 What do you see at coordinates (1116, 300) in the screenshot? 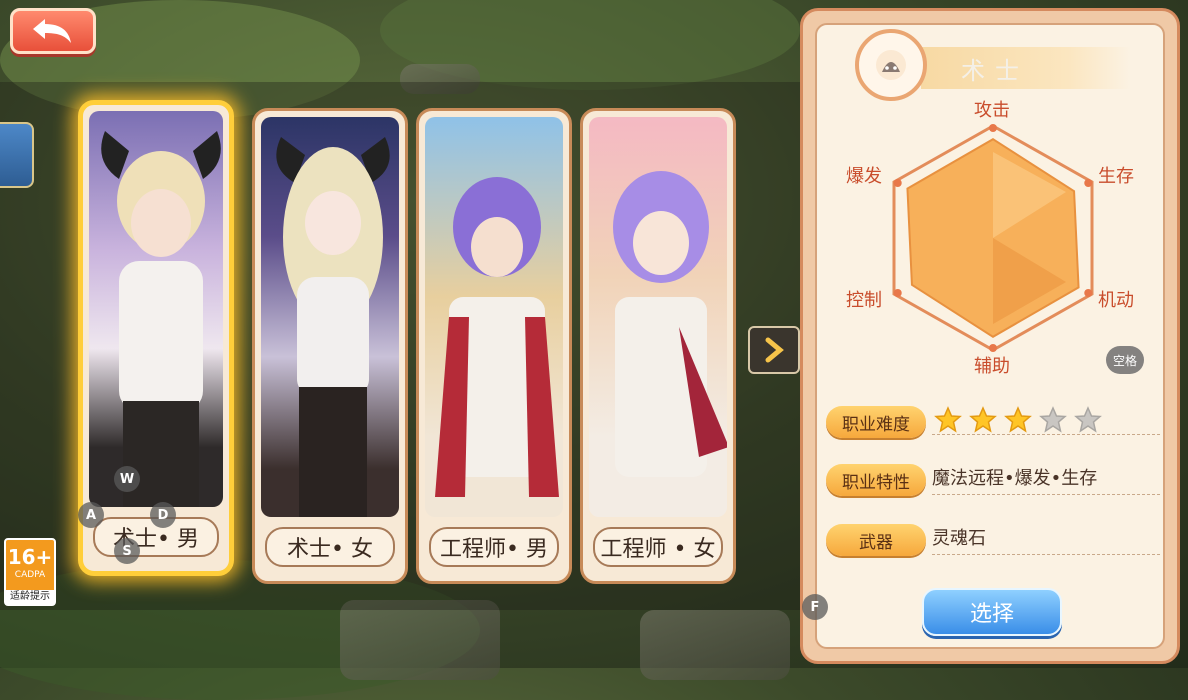
I see `radar-label-mobility: 机动` at bounding box center [1116, 300].